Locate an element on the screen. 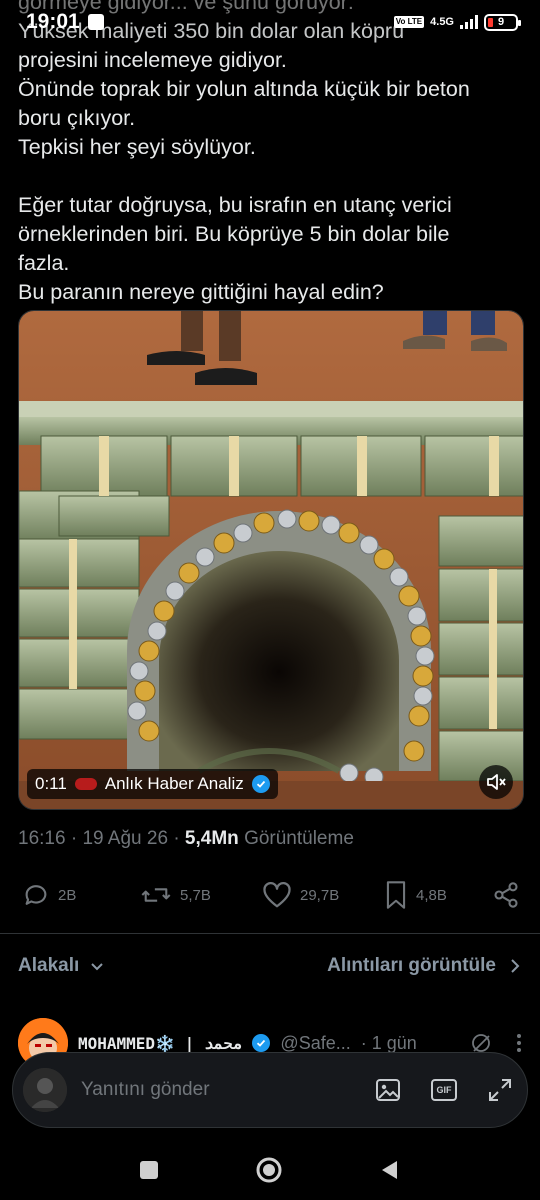 The image size is (540, 1200). related-row: Alakalı Alıntıları görüntüle is located at coordinates (270, 966).